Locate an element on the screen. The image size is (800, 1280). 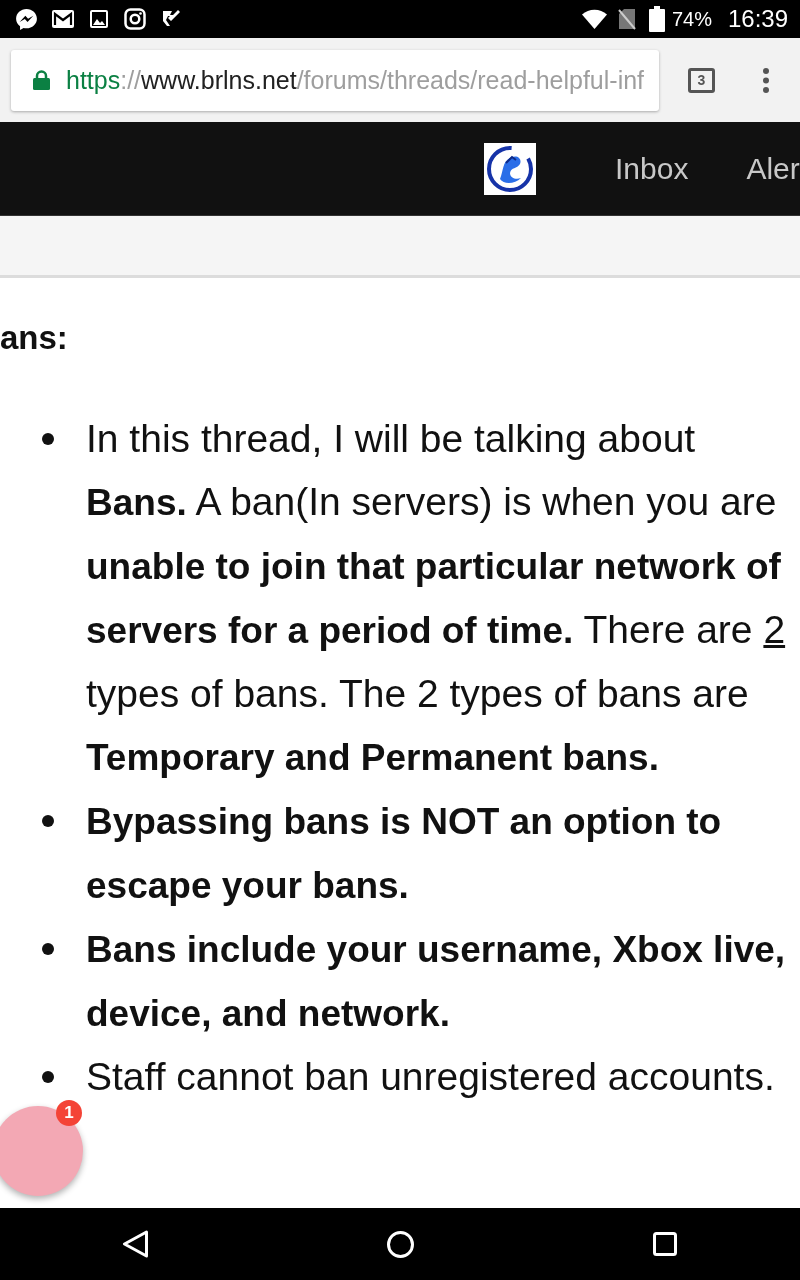
nav-link: Inbox is located at coordinates (652, 168).